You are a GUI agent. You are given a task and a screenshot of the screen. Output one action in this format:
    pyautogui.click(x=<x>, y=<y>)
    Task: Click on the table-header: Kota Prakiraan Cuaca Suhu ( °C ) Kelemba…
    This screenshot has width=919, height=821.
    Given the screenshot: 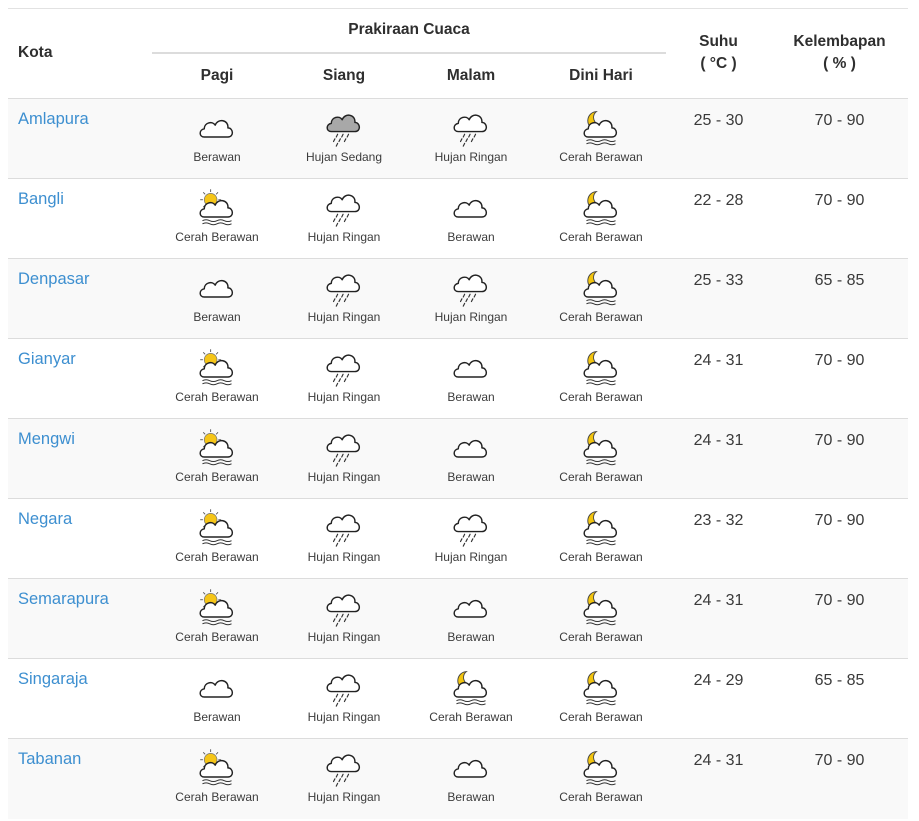 What is the action you would take?
    pyautogui.click(x=458, y=53)
    